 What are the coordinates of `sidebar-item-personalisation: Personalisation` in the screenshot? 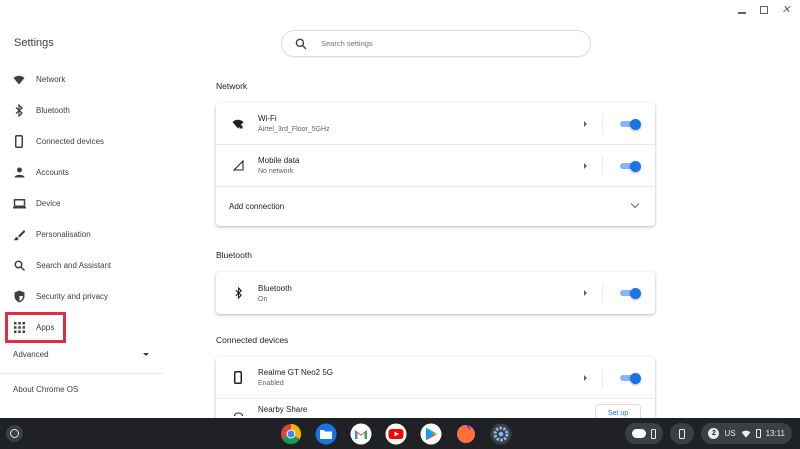 It's located at (81, 234).